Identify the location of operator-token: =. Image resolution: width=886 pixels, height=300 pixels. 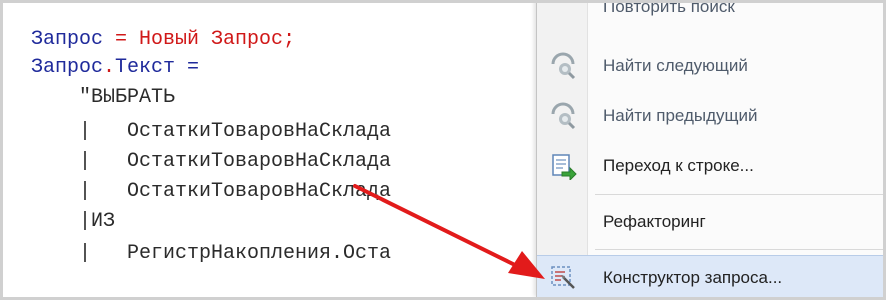
(121, 39).